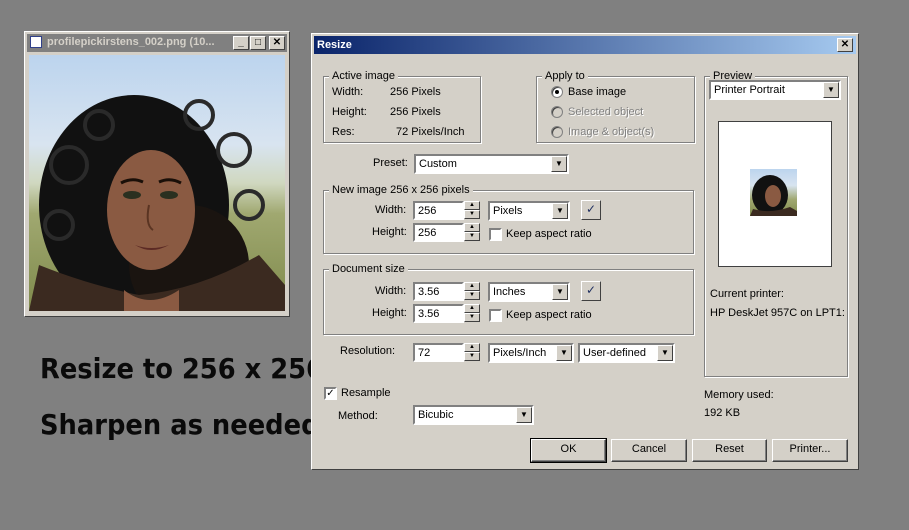  What do you see at coordinates (473, 415) in the screenshot?
I see `method-select: Bicubic ▼` at bounding box center [473, 415].